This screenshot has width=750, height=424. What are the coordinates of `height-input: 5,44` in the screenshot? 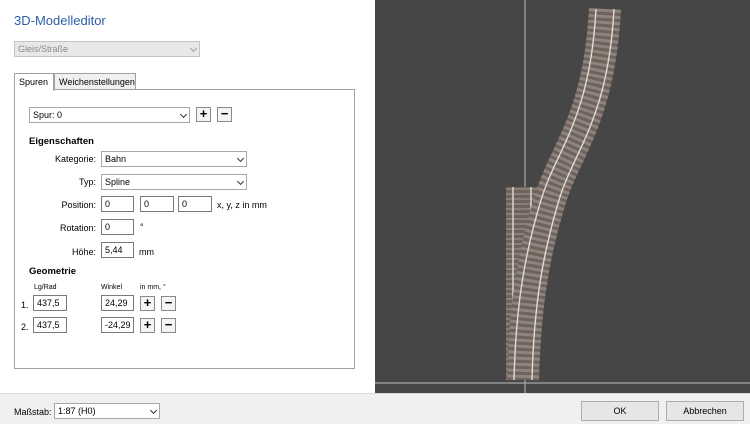 It's located at (117, 250).